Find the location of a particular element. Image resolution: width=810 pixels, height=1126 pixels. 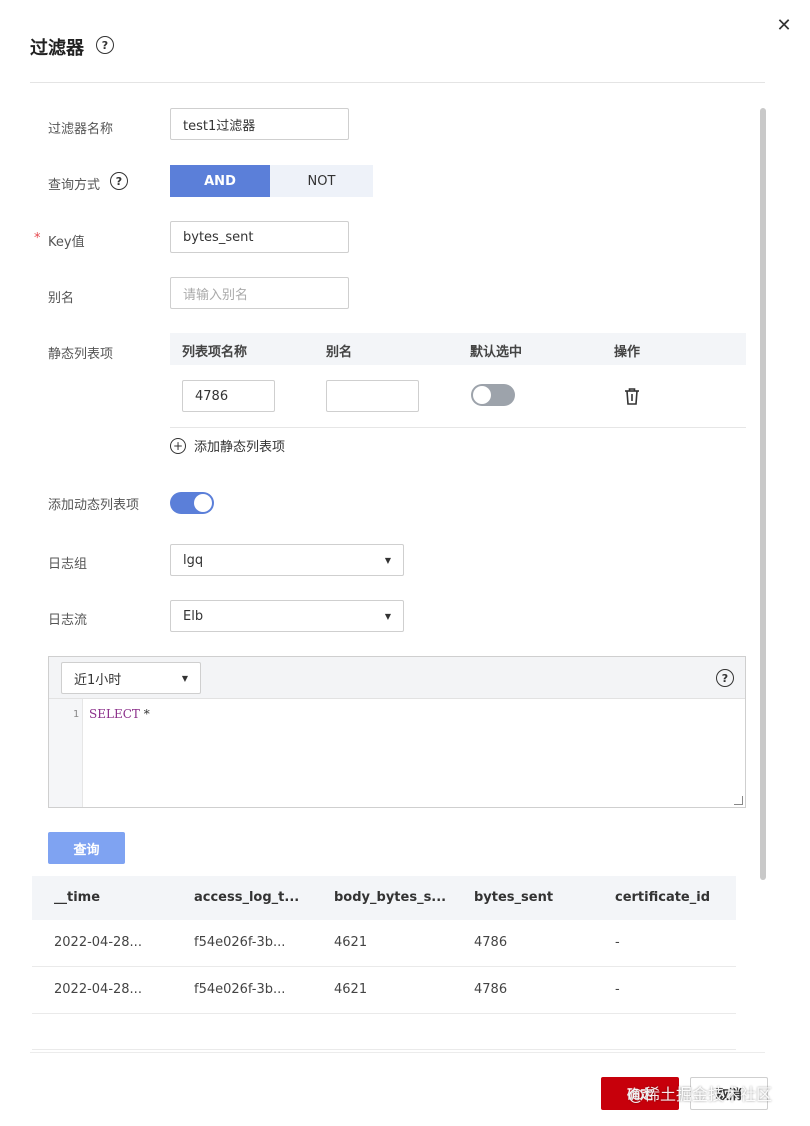

dynamic-list-toggle is located at coordinates (192, 503).